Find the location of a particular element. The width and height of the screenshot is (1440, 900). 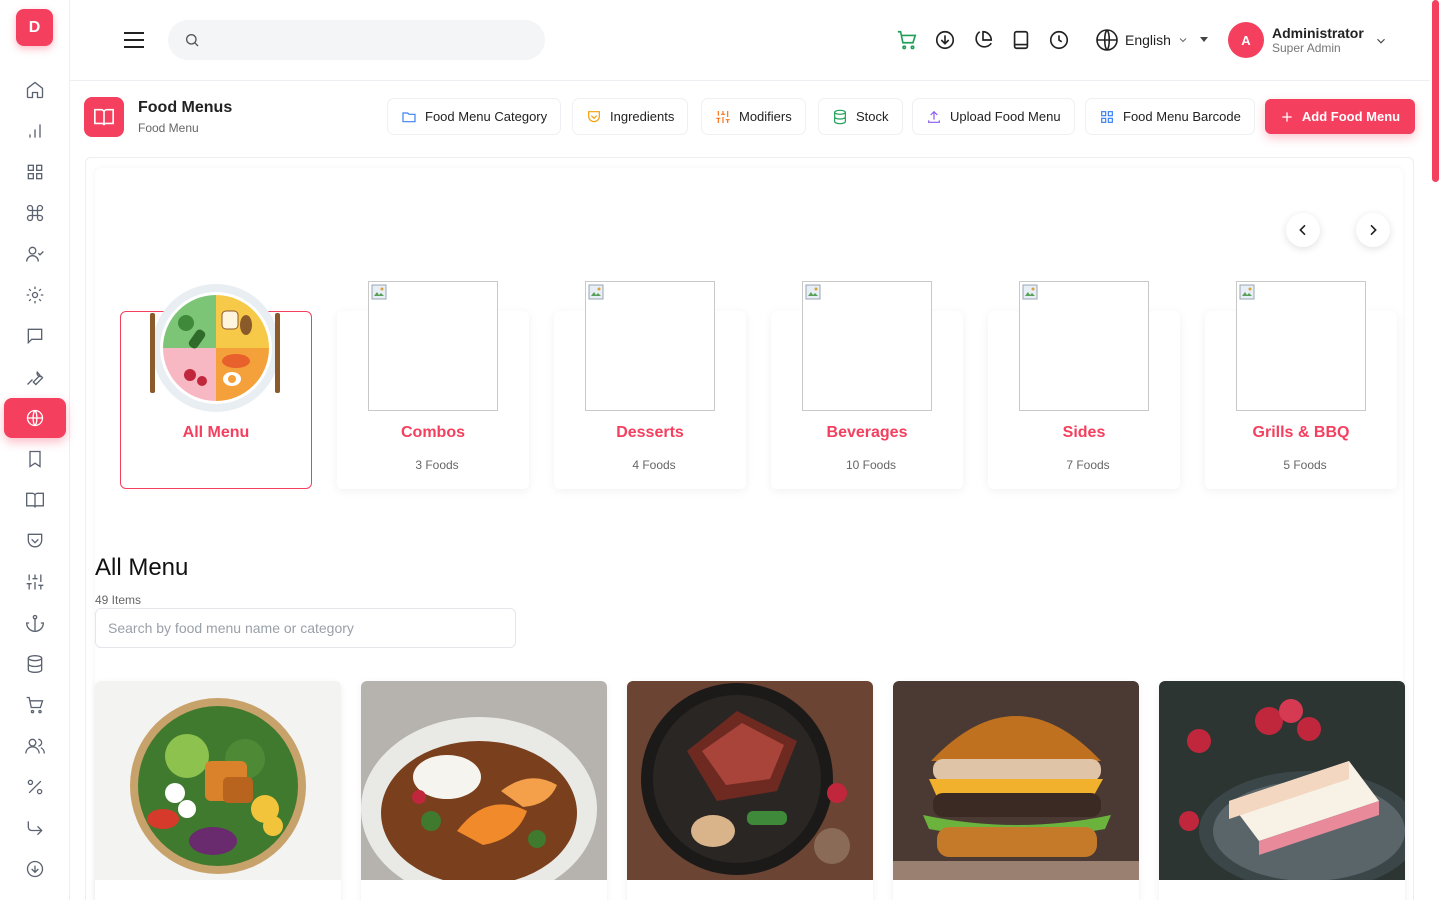

scrollbar-thumb is located at coordinates (1435, 91).